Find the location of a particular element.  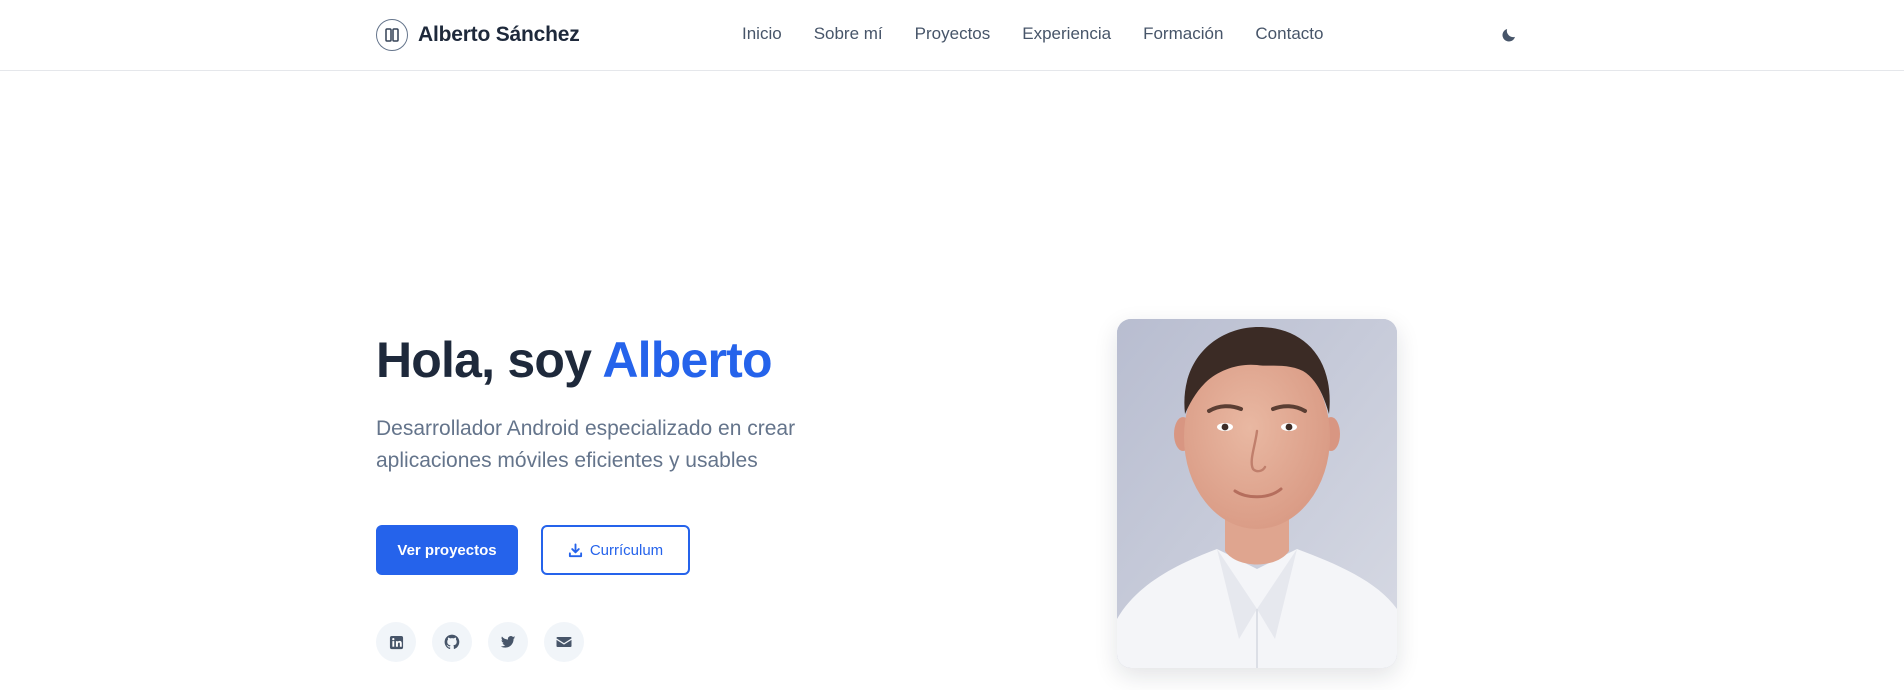

email-link is located at coordinates (564, 642).